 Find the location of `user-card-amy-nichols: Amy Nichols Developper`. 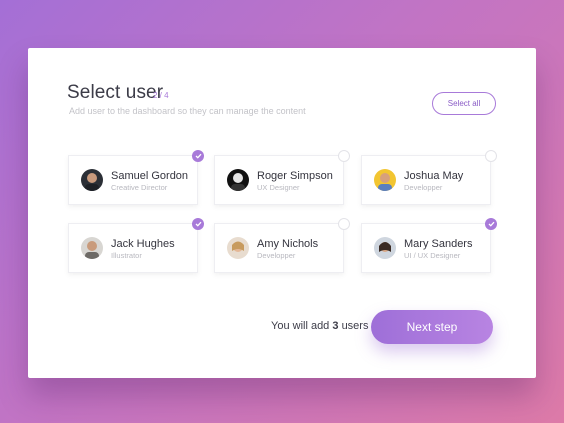

user-card-amy-nichols: Amy Nichols Developper is located at coordinates (282, 245).